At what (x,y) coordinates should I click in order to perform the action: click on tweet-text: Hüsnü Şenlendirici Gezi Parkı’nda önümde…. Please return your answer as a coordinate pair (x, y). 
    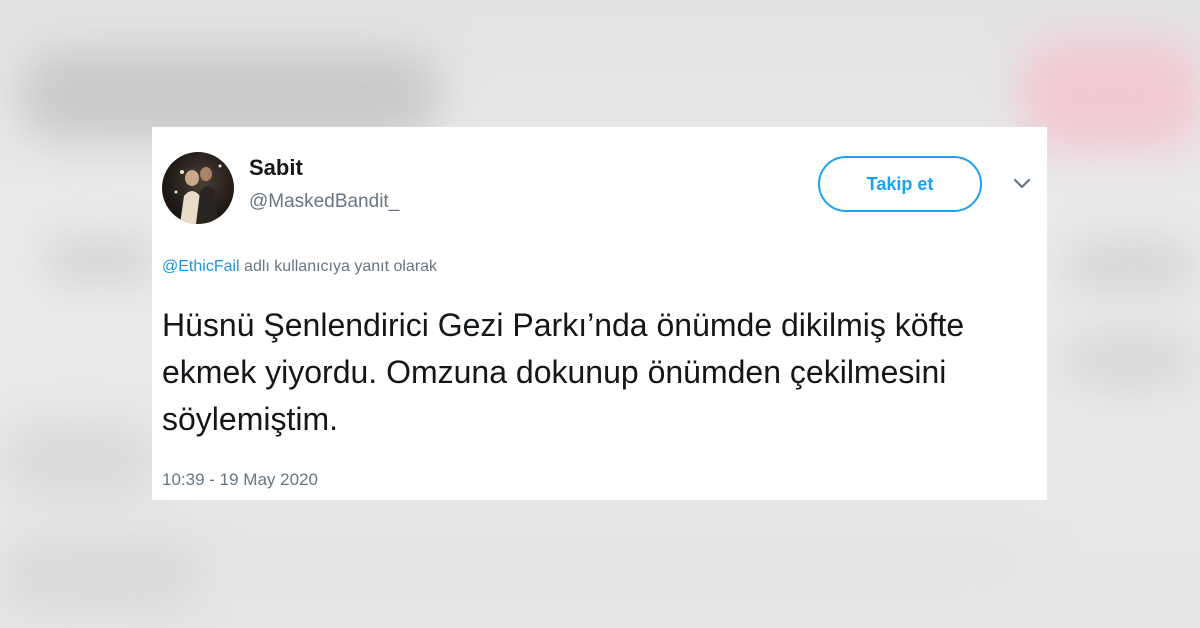
    Looking at the image, I should click on (563, 372).